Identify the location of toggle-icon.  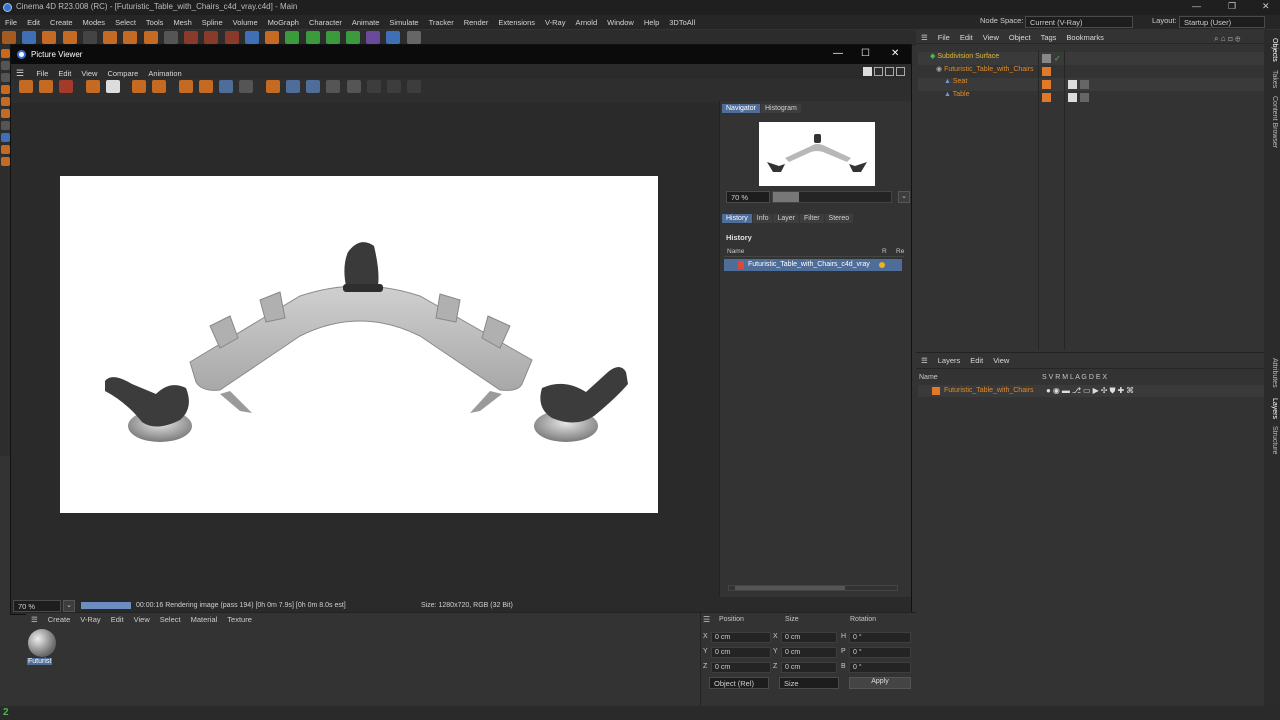
(414, 86).